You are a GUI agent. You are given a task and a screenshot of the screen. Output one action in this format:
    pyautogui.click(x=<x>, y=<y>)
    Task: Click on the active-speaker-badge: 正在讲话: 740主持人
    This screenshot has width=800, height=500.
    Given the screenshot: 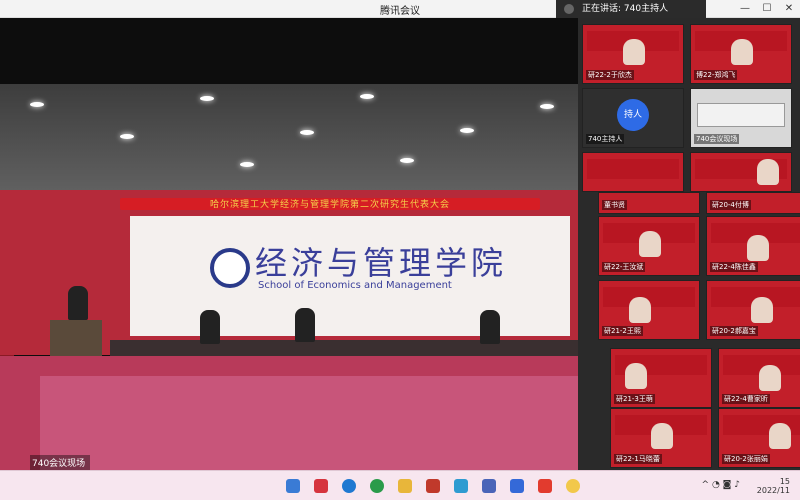 What is the action you would take?
    pyautogui.click(x=631, y=9)
    